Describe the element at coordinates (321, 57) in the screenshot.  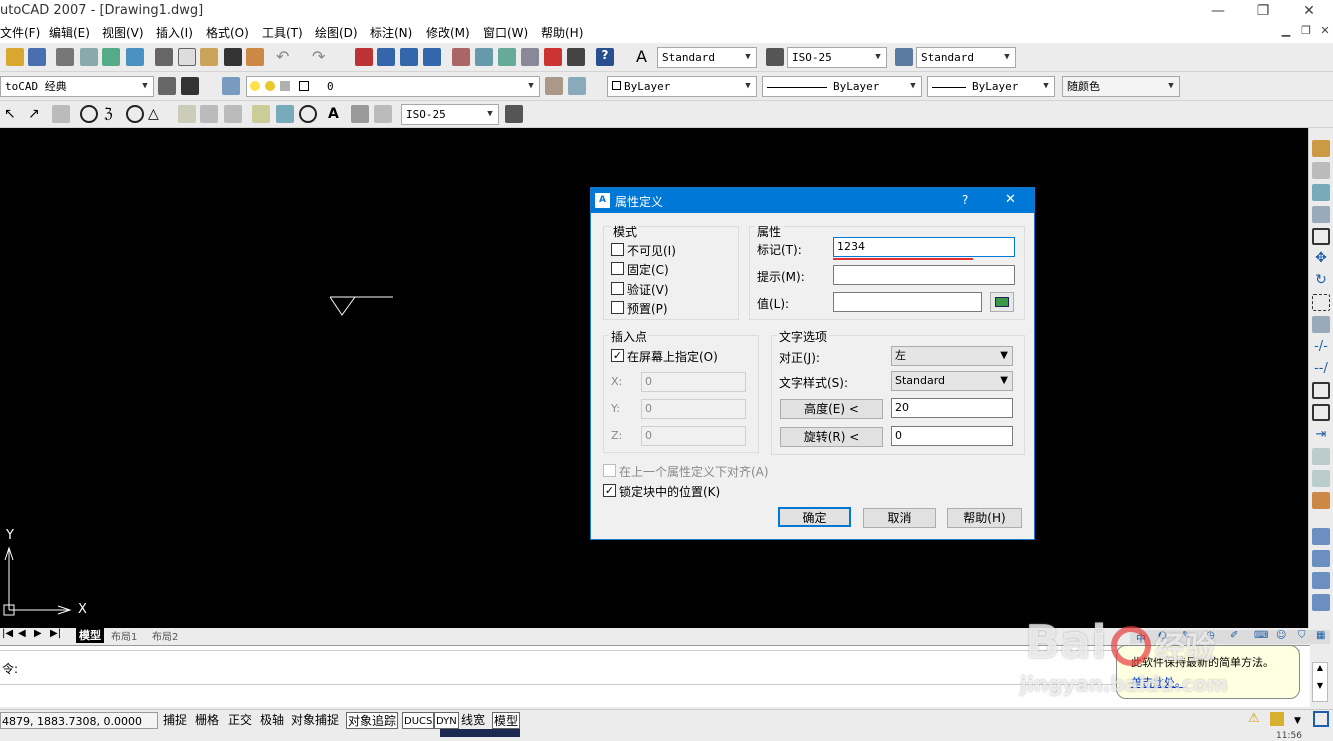
I see `redo-icon: ↷` at that location.